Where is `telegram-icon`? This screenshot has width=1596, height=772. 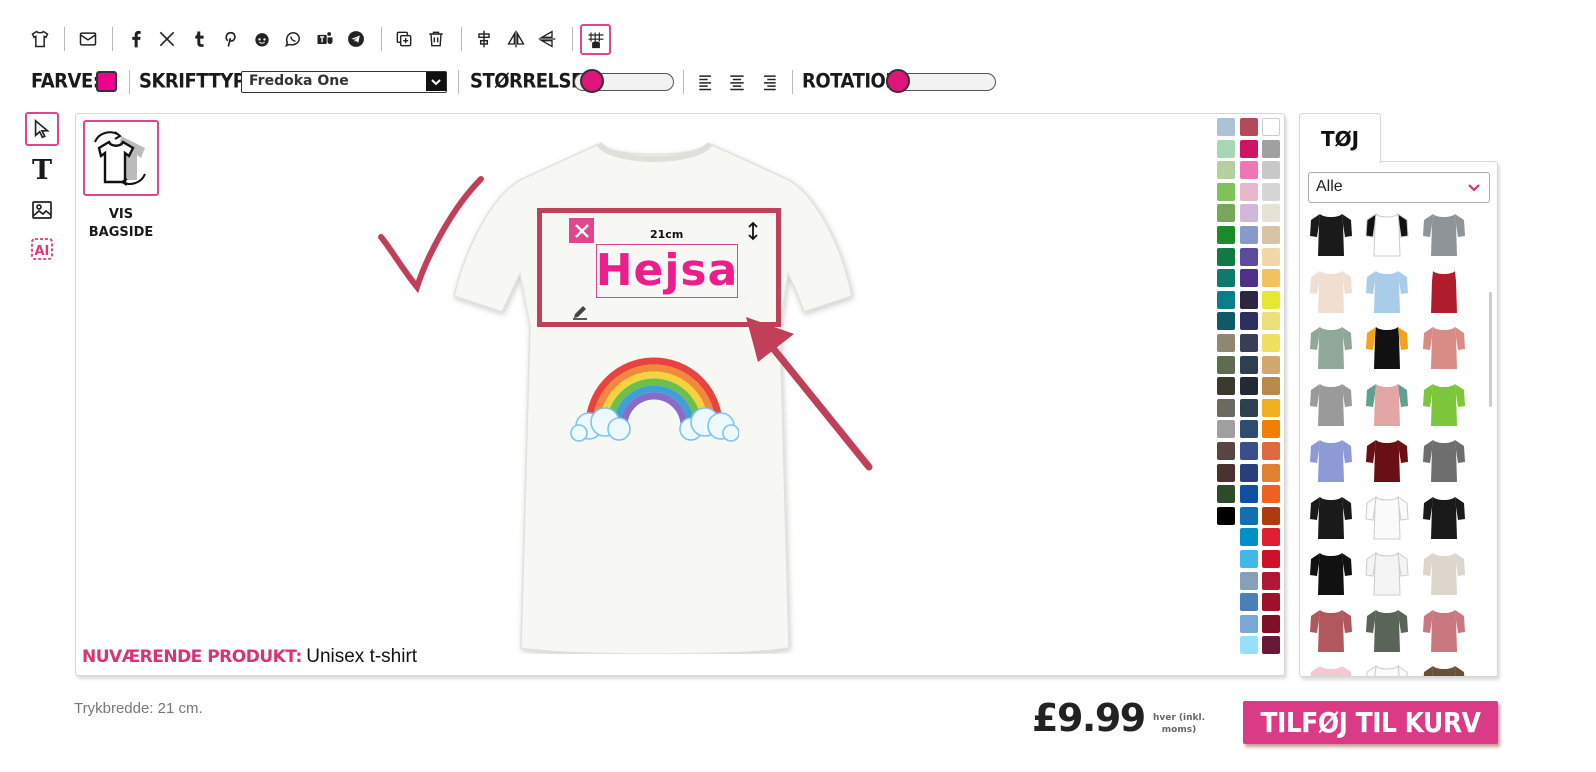
telegram-icon is located at coordinates (356, 39).